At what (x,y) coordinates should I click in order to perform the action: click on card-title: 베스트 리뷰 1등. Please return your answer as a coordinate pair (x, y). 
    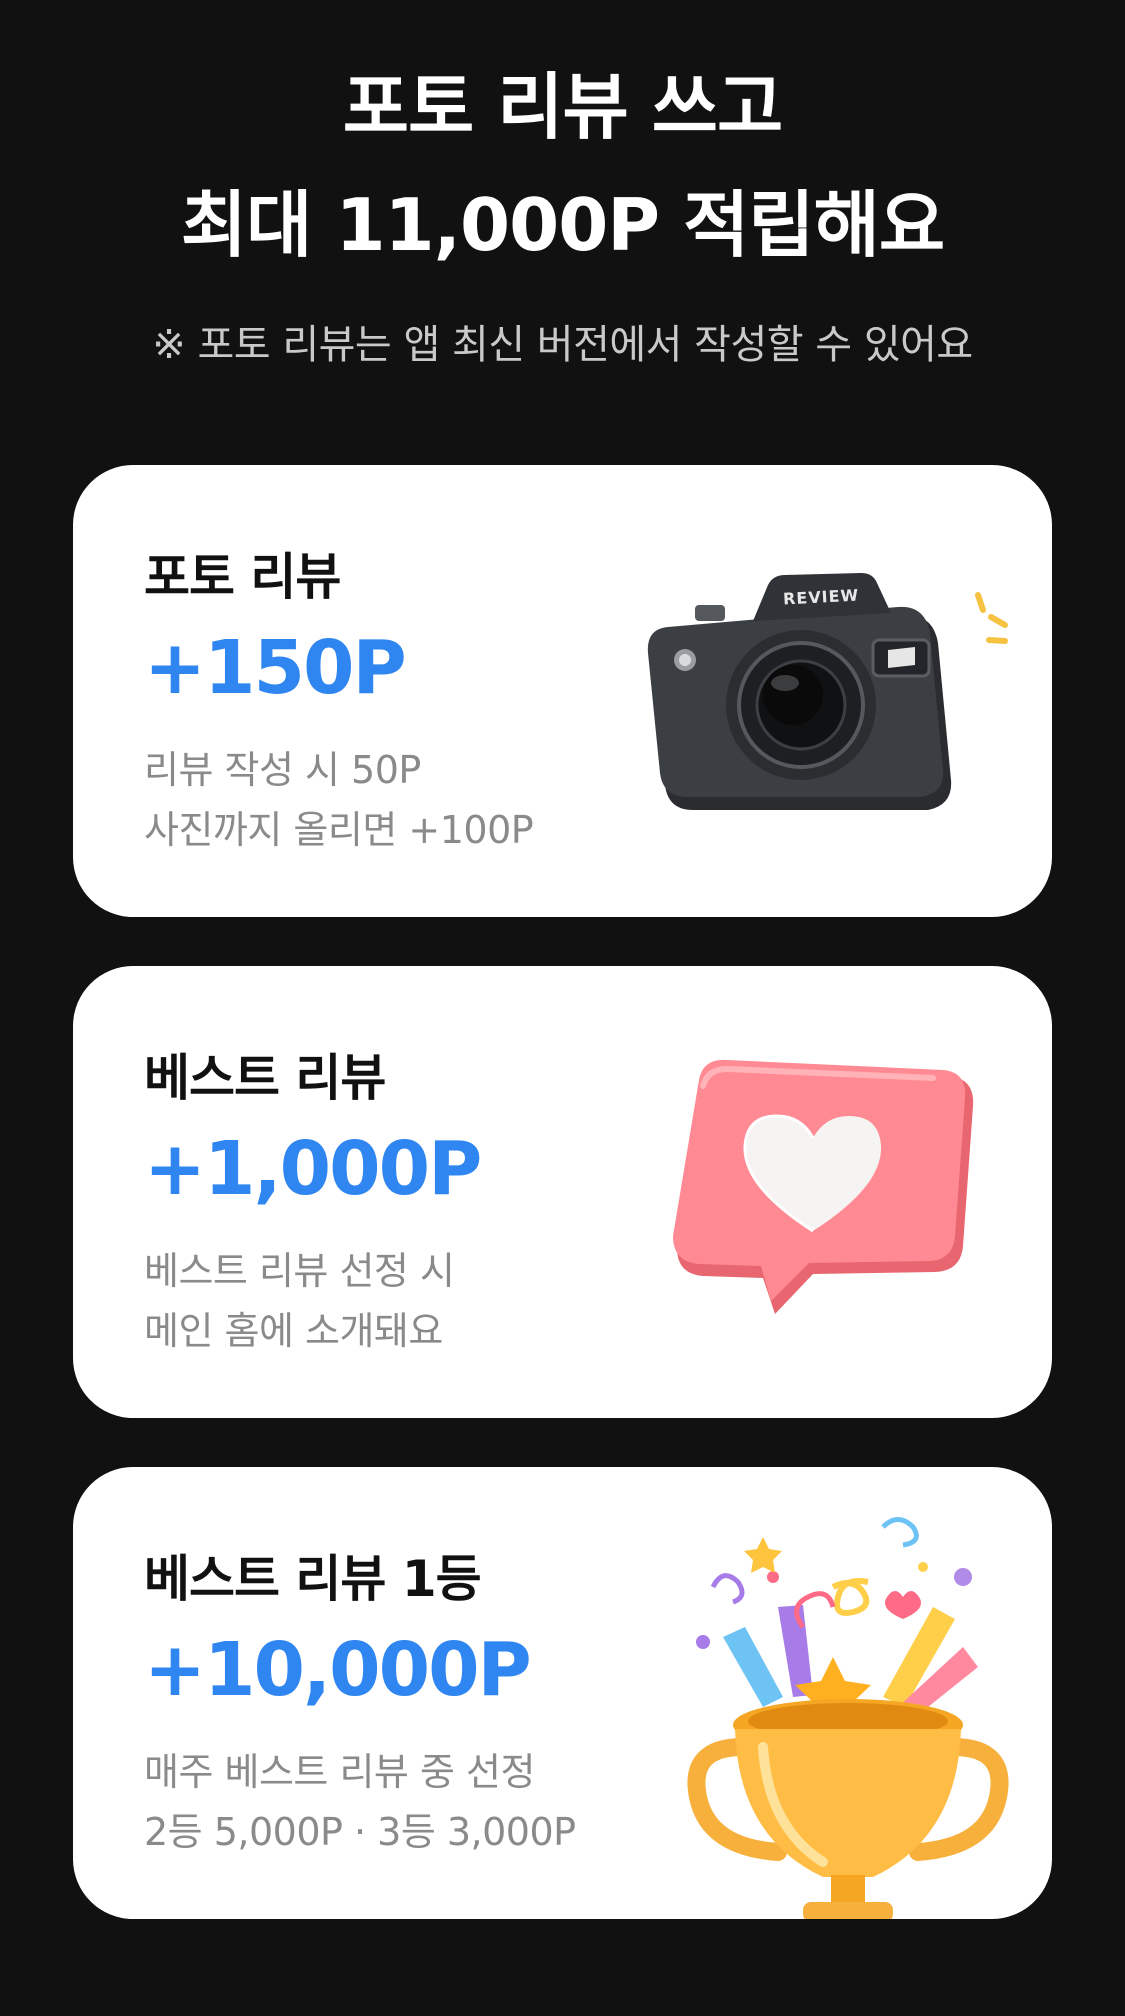
    Looking at the image, I should click on (313, 1579).